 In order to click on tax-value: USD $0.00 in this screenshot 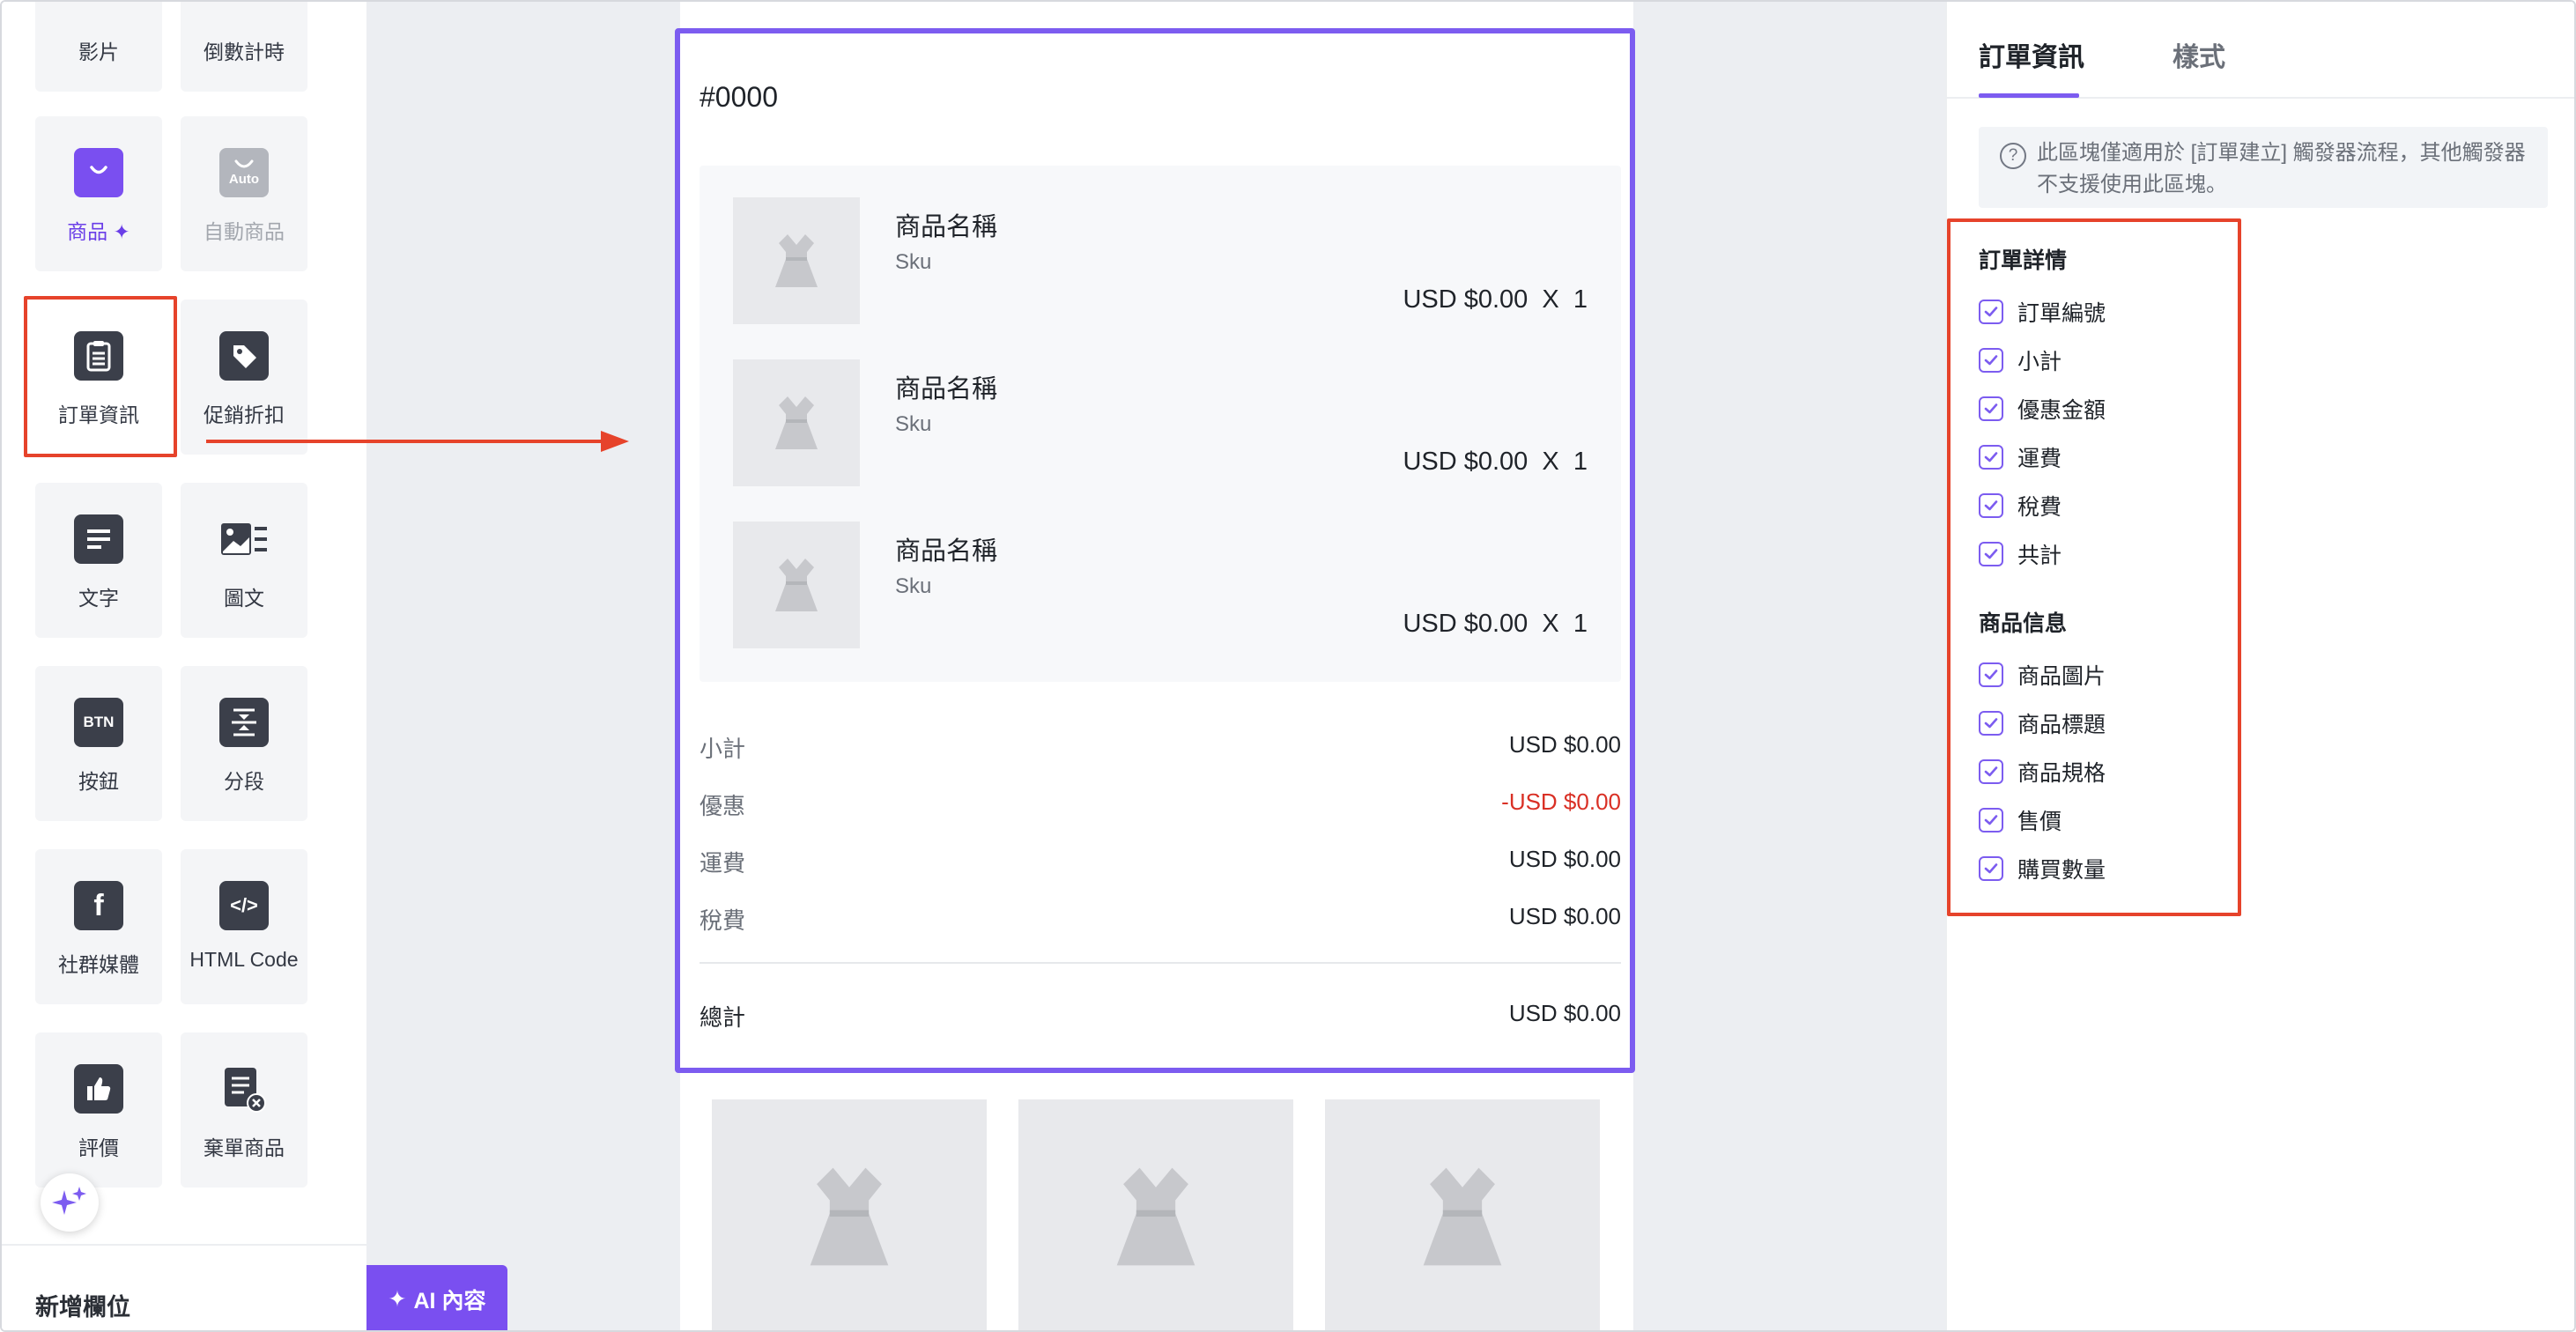, I will do `click(1564, 916)`.